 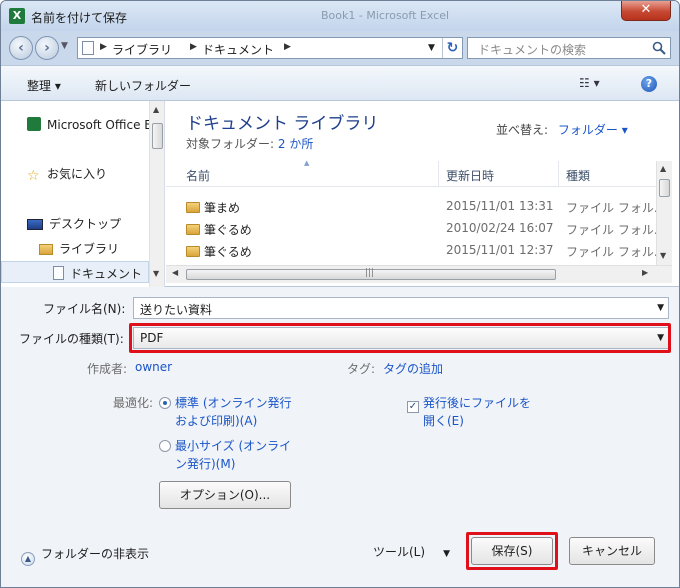 What do you see at coordinates (522, 130) in the screenshot?
I see `arrange-by-label: 並べ替え:` at bounding box center [522, 130].